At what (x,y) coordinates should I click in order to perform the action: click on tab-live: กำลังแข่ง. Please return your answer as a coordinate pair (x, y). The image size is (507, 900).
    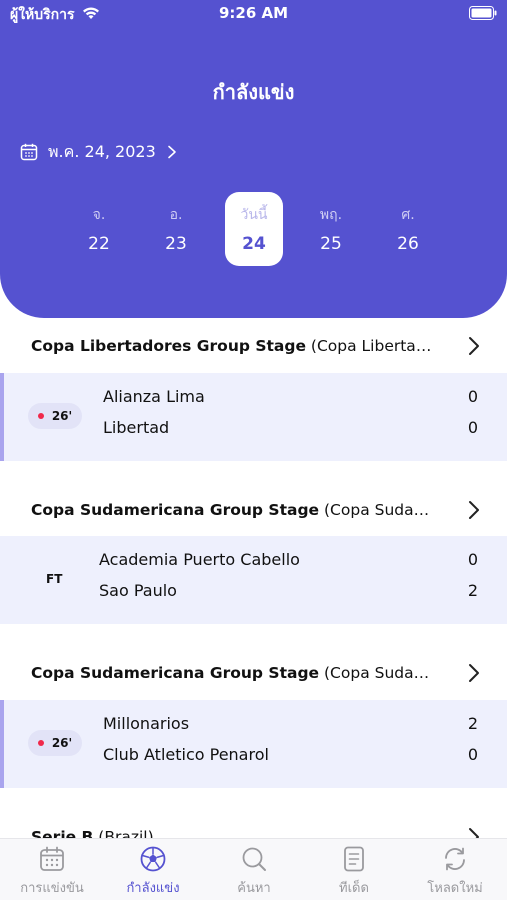
    Looking at the image, I should click on (153, 871).